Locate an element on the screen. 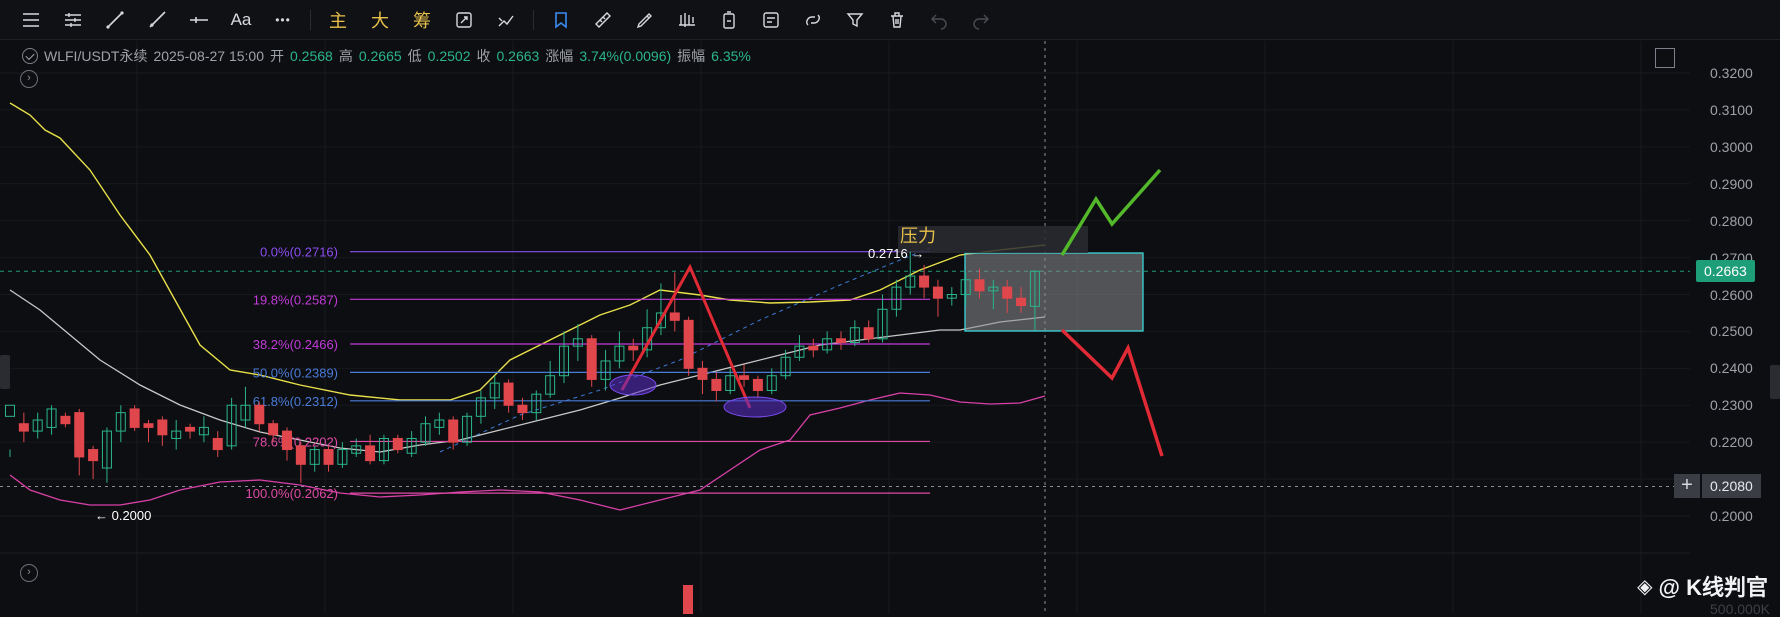 This screenshot has width=1780, height=617. watermark: ◈ @ K线判官 is located at coordinates (1702, 586).